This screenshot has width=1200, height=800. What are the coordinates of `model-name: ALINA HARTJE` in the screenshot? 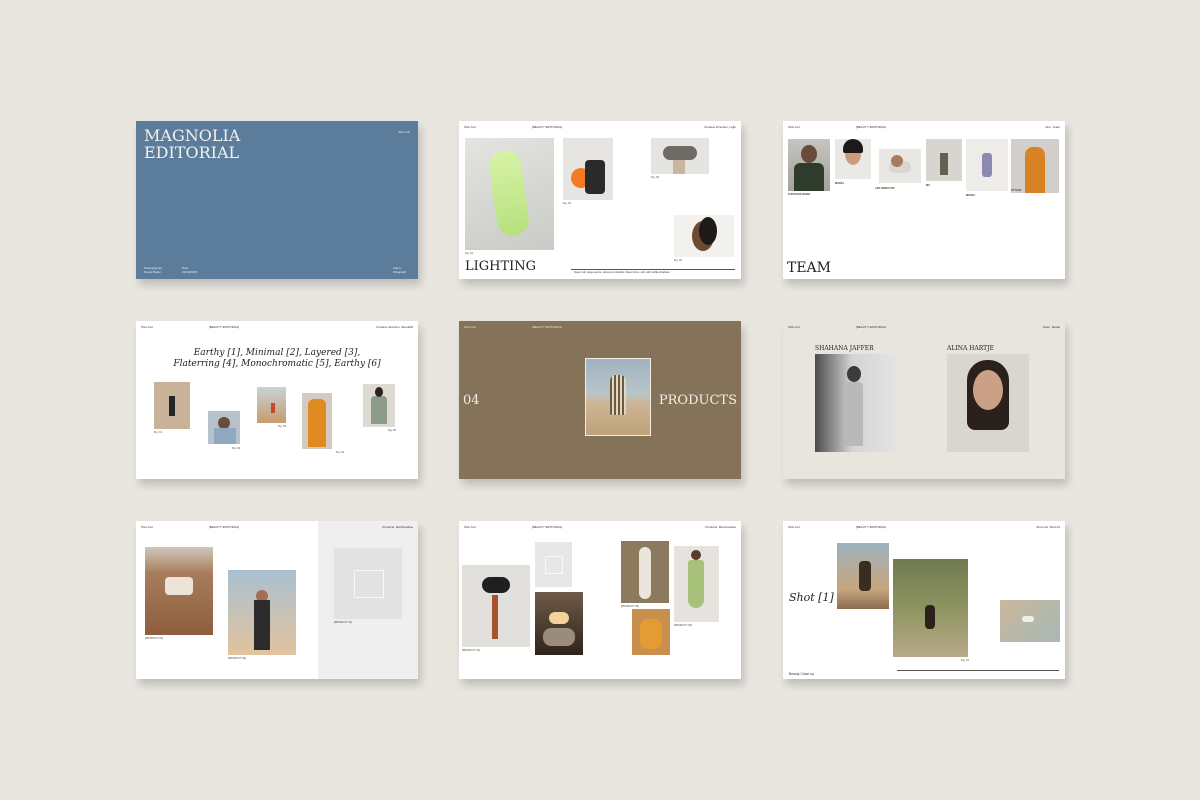 It's located at (970, 348).